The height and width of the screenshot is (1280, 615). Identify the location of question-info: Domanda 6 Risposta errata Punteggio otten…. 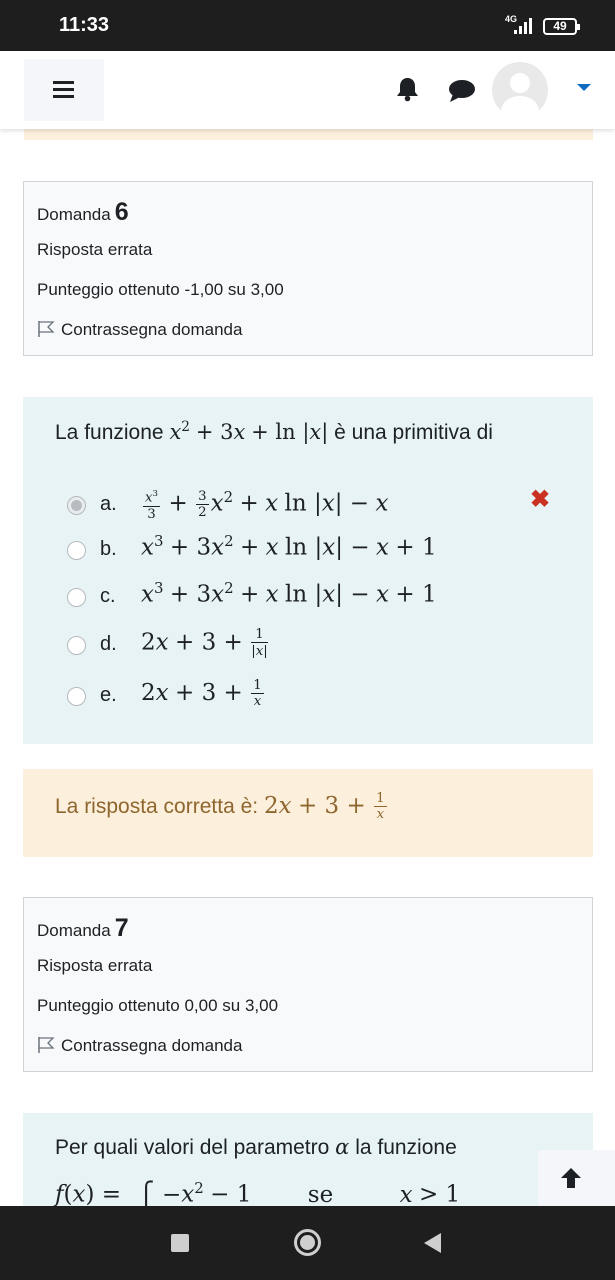
(308, 268).